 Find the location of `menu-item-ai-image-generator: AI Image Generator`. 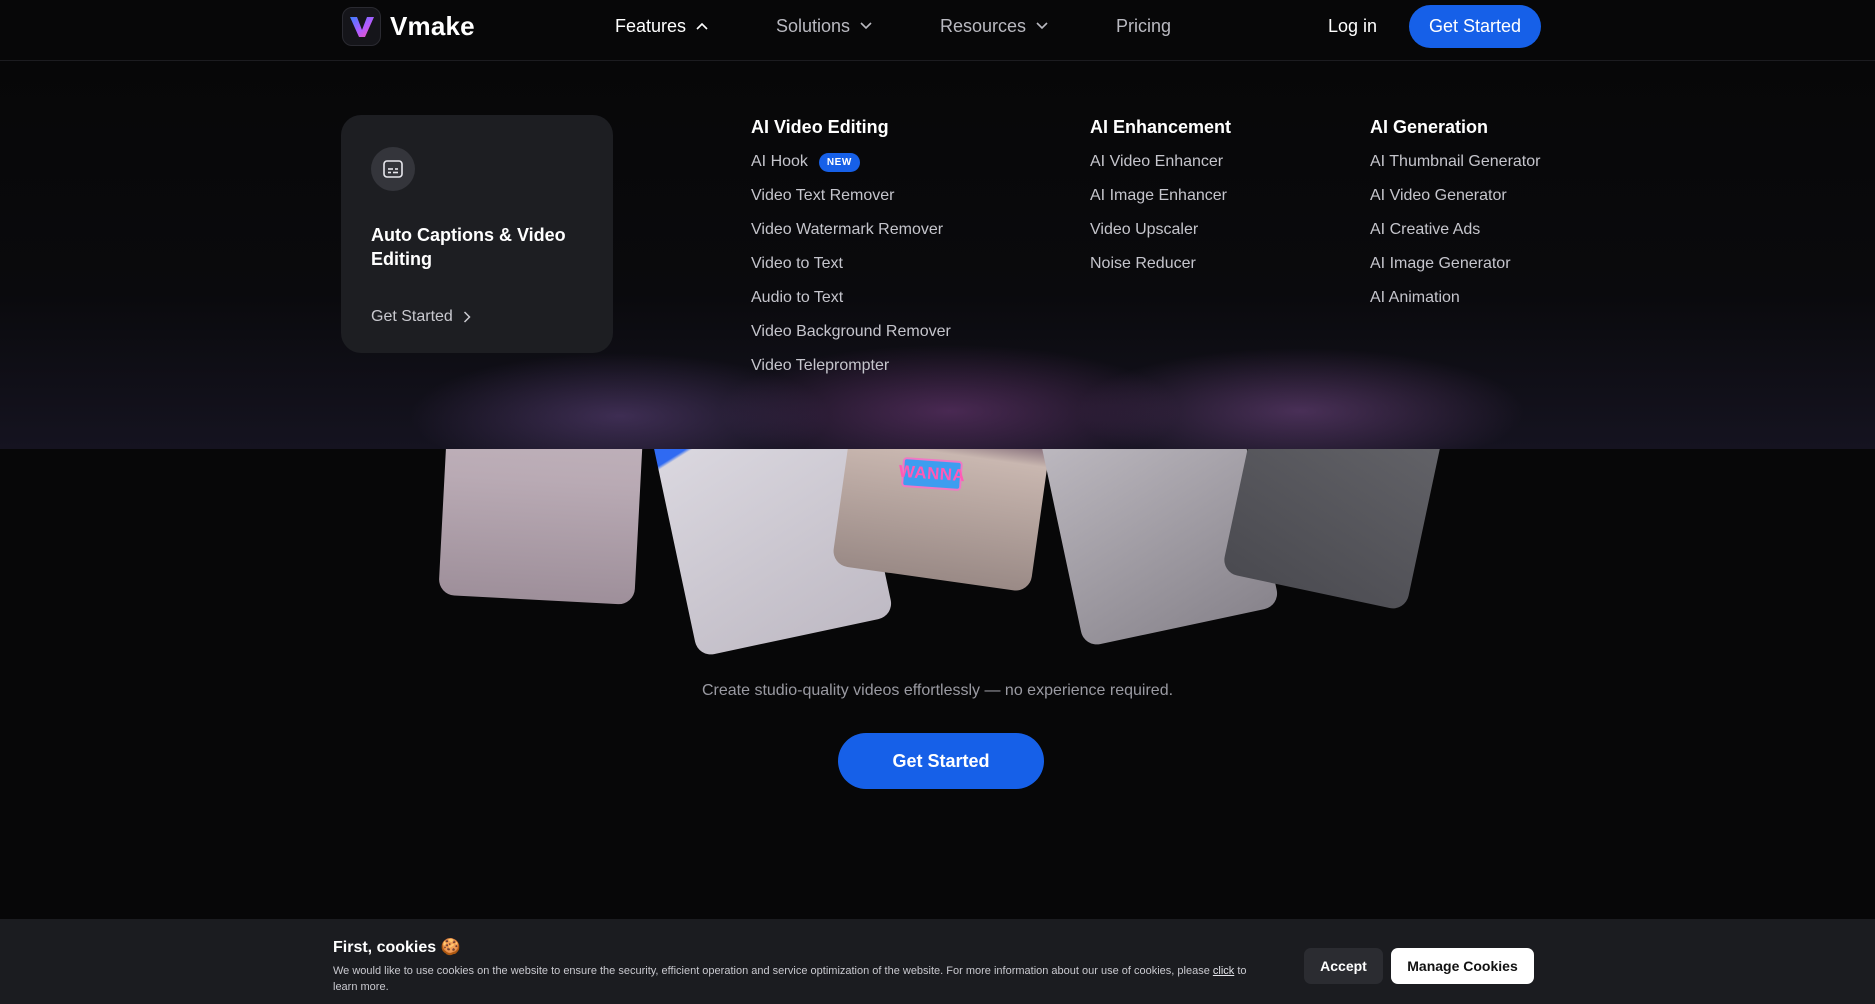

menu-item-ai-image-generator: AI Image Generator is located at coordinates (1455, 271).